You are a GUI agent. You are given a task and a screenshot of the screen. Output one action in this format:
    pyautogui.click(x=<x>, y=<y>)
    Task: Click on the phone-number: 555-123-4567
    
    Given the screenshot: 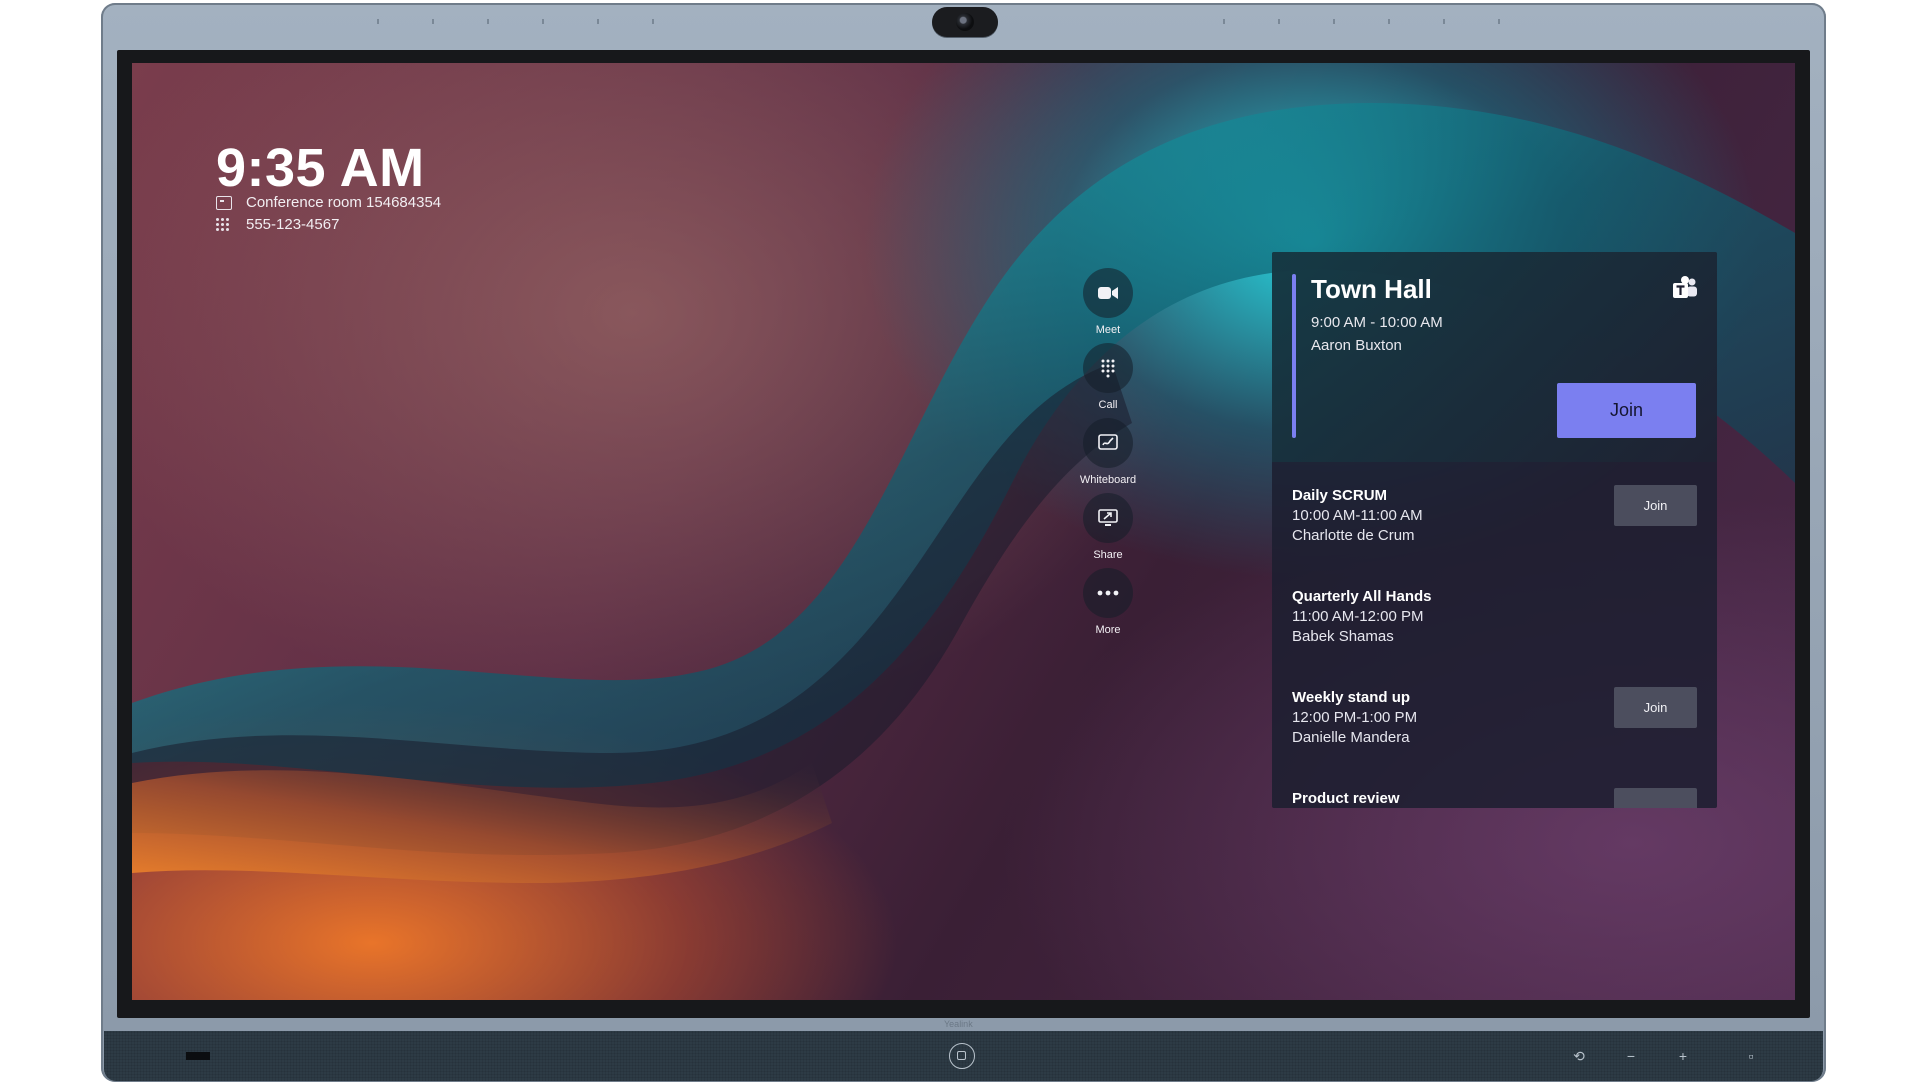 What is the action you would take?
    pyautogui.click(x=293, y=224)
    